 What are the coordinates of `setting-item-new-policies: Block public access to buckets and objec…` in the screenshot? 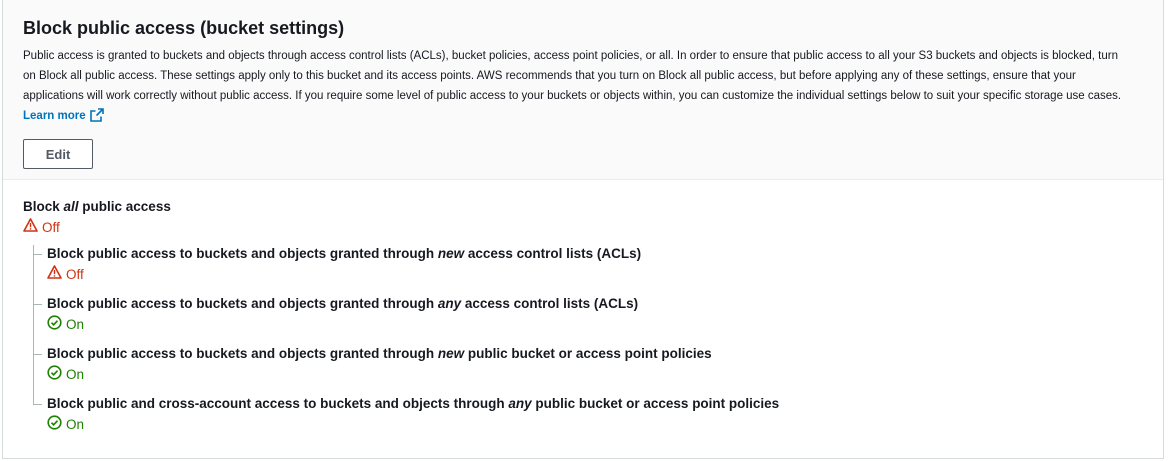 It's located at (588, 364).